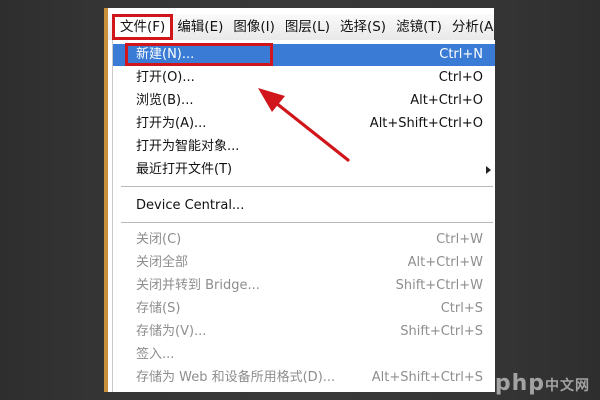 This screenshot has width=600, height=400. I want to click on menu-item-shortcut: Alt+Ctrl+O, so click(446, 100).